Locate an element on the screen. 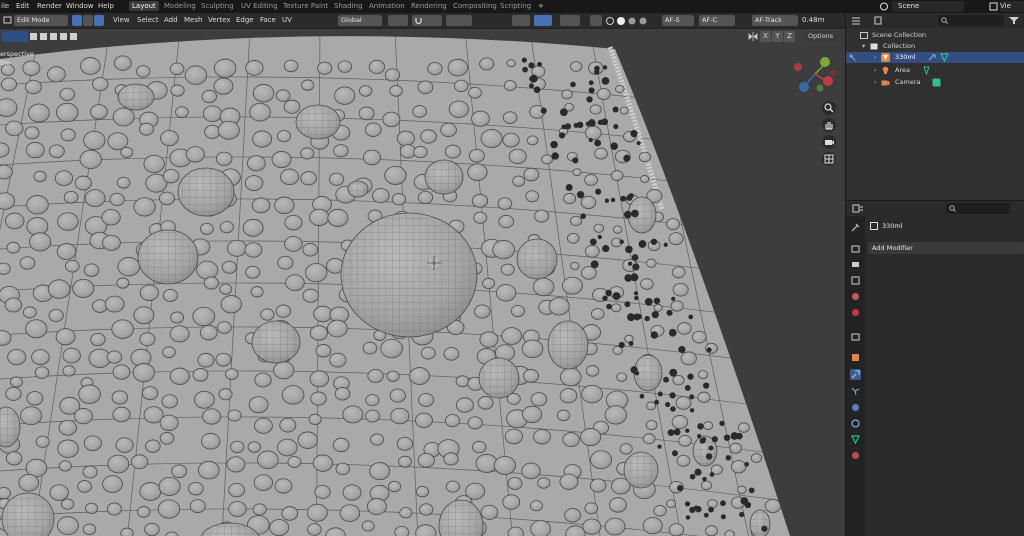 The image size is (1024, 536). object-tab-icon is located at coordinates (855, 357).